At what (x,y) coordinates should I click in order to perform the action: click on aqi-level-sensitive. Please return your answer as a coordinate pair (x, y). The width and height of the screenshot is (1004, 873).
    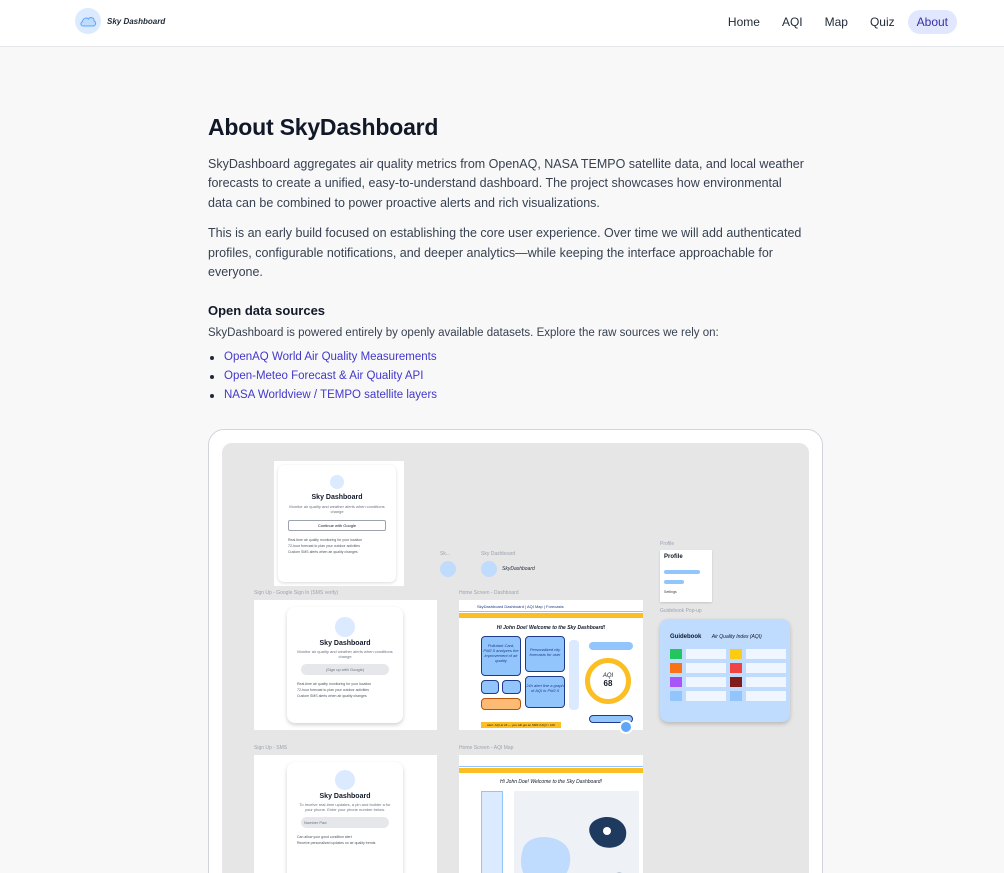
    Looking at the image, I should click on (676, 668).